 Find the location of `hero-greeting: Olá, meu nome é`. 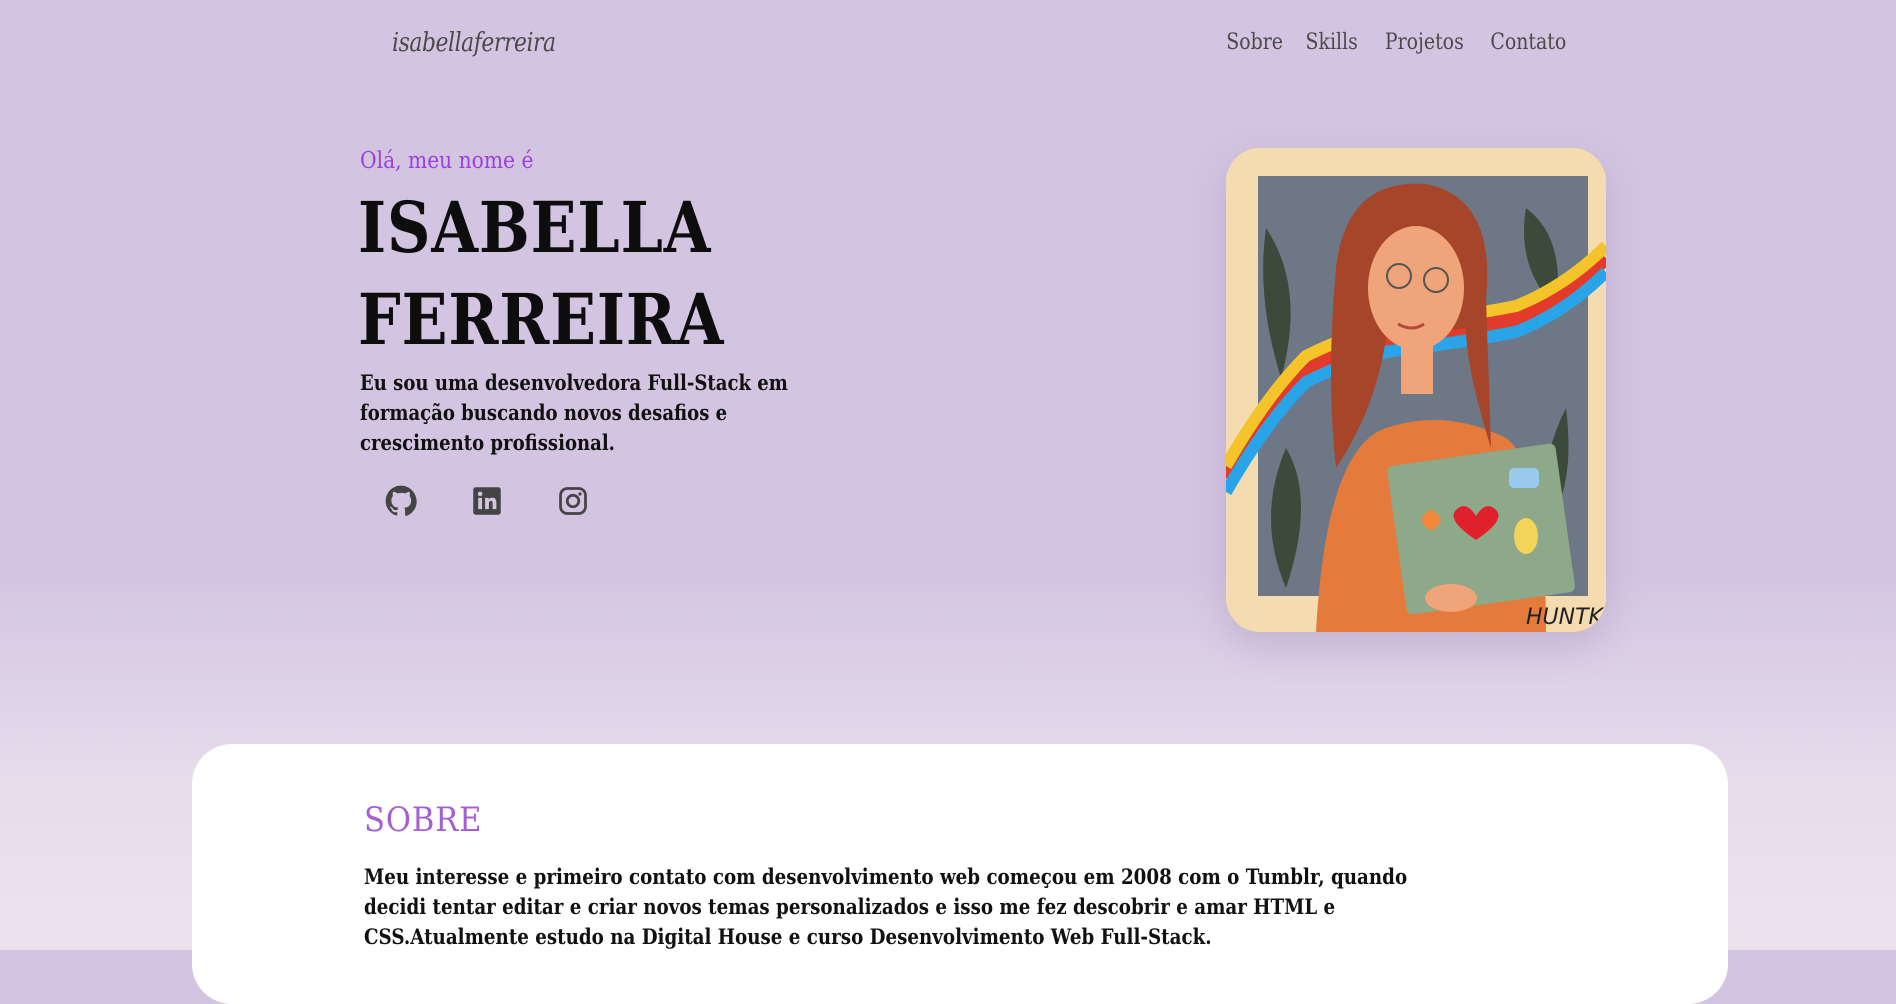

hero-greeting: Olá, meu nome é is located at coordinates (447, 161).